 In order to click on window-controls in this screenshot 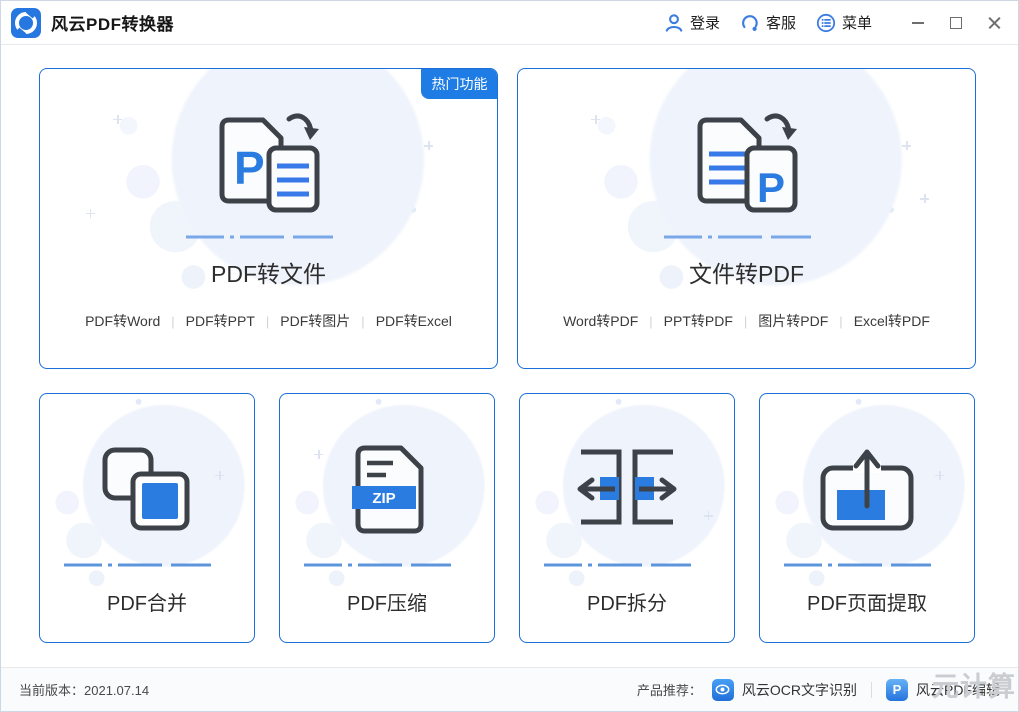, I will do `click(956, 23)`.